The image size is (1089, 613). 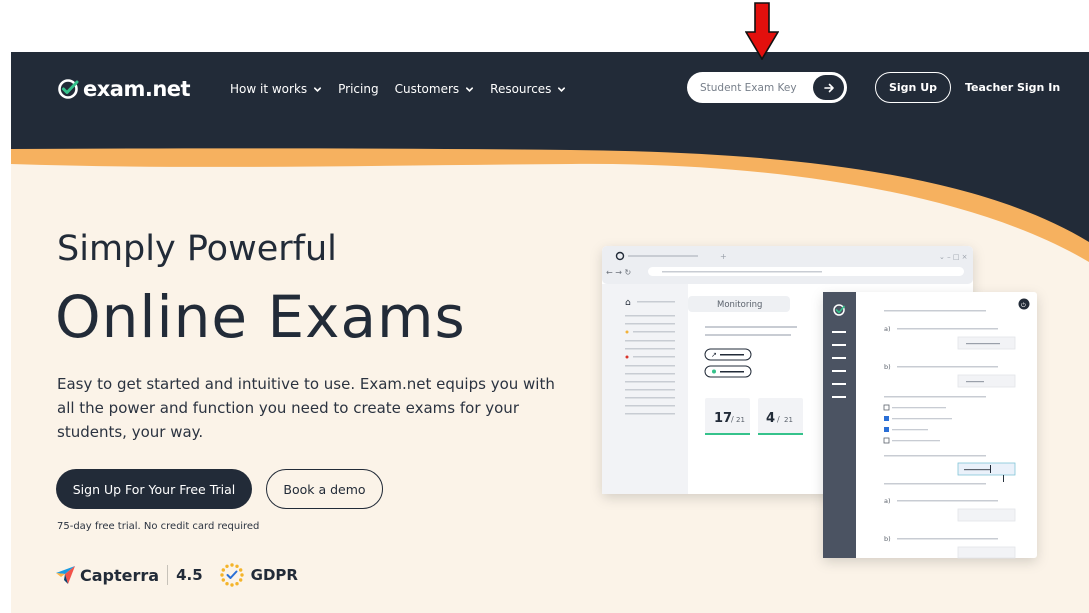 What do you see at coordinates (930, 425) in the screenshot?
I see `exam-window-illustration: ⏻ a) b) I a) b)` at bounding box center [930, 425].